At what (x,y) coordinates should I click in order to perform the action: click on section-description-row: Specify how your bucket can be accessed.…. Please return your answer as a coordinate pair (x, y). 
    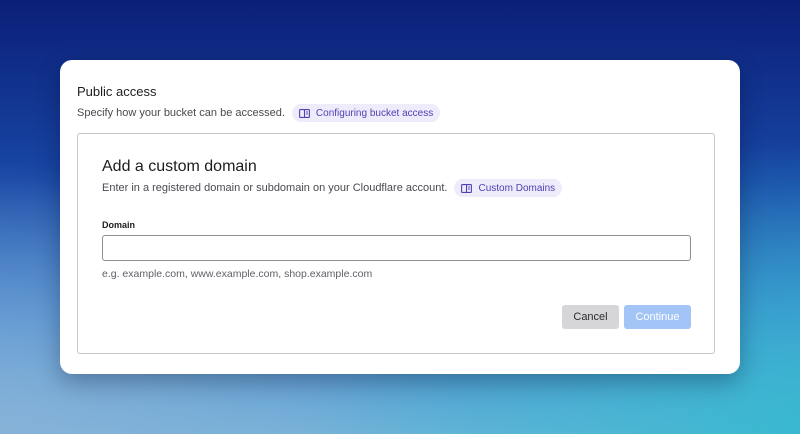
    Looking at the image, I should click on (259, 113).